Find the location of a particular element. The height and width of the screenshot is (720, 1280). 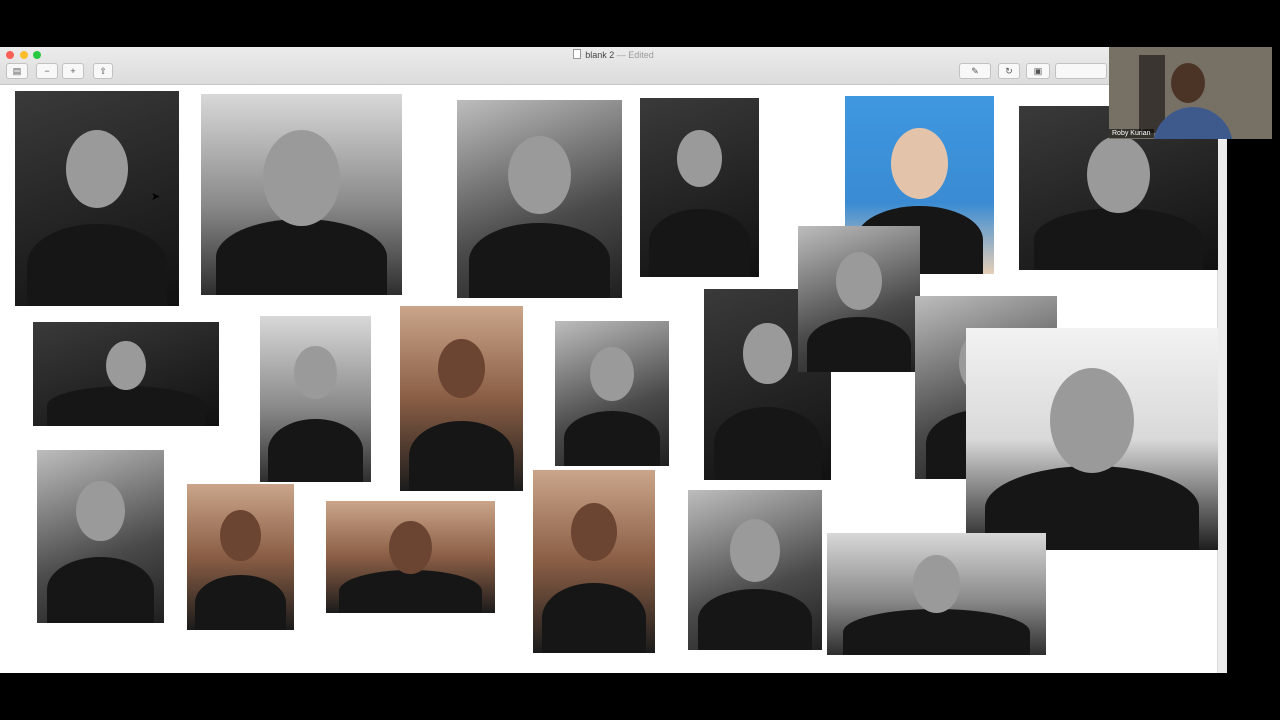

mouse-pointer-icon: ➤ is located at coordinates (156, 197).